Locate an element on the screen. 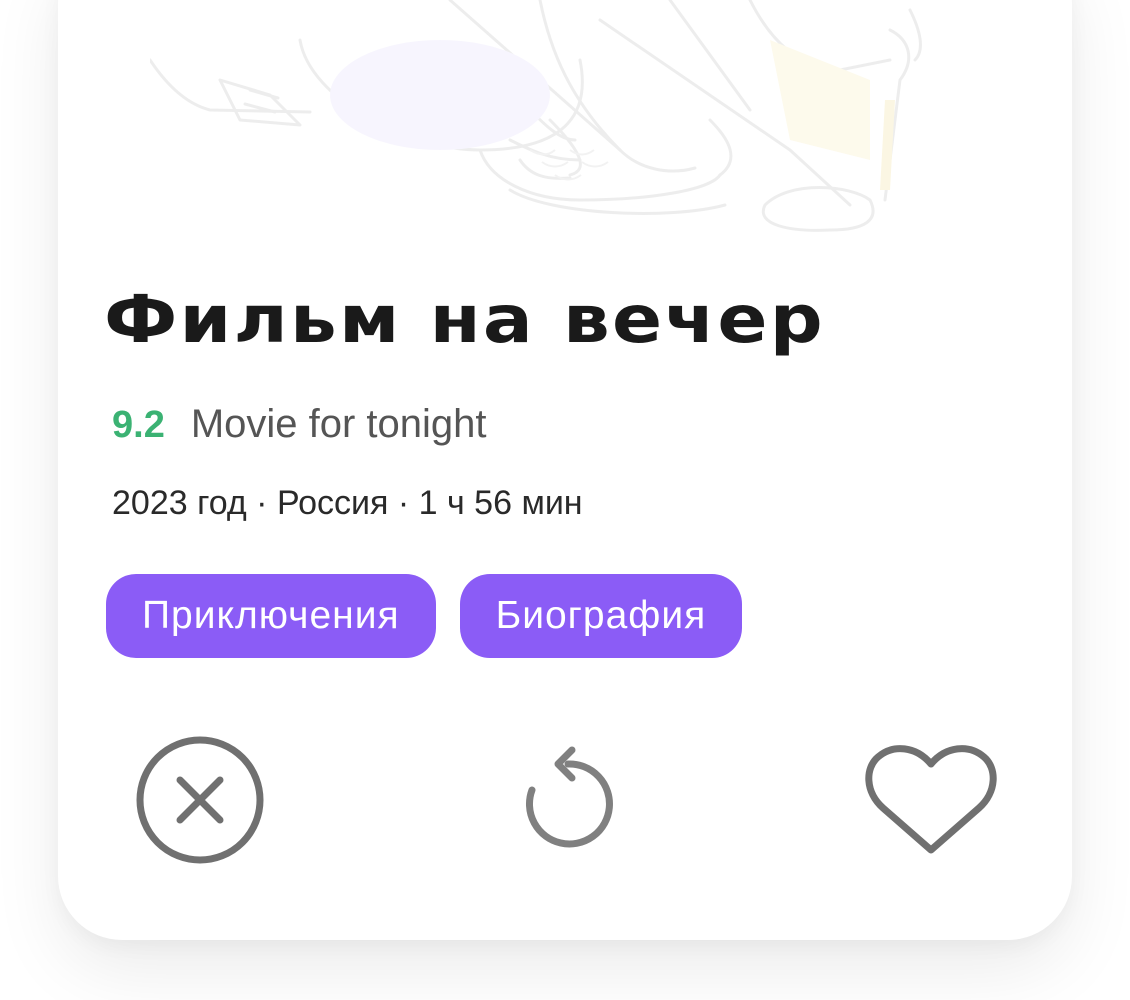 Image resolution: width=1130 pixels, height=1000 pixels. genre-tags: Приключения Биография is located at coordinates (424, 616).